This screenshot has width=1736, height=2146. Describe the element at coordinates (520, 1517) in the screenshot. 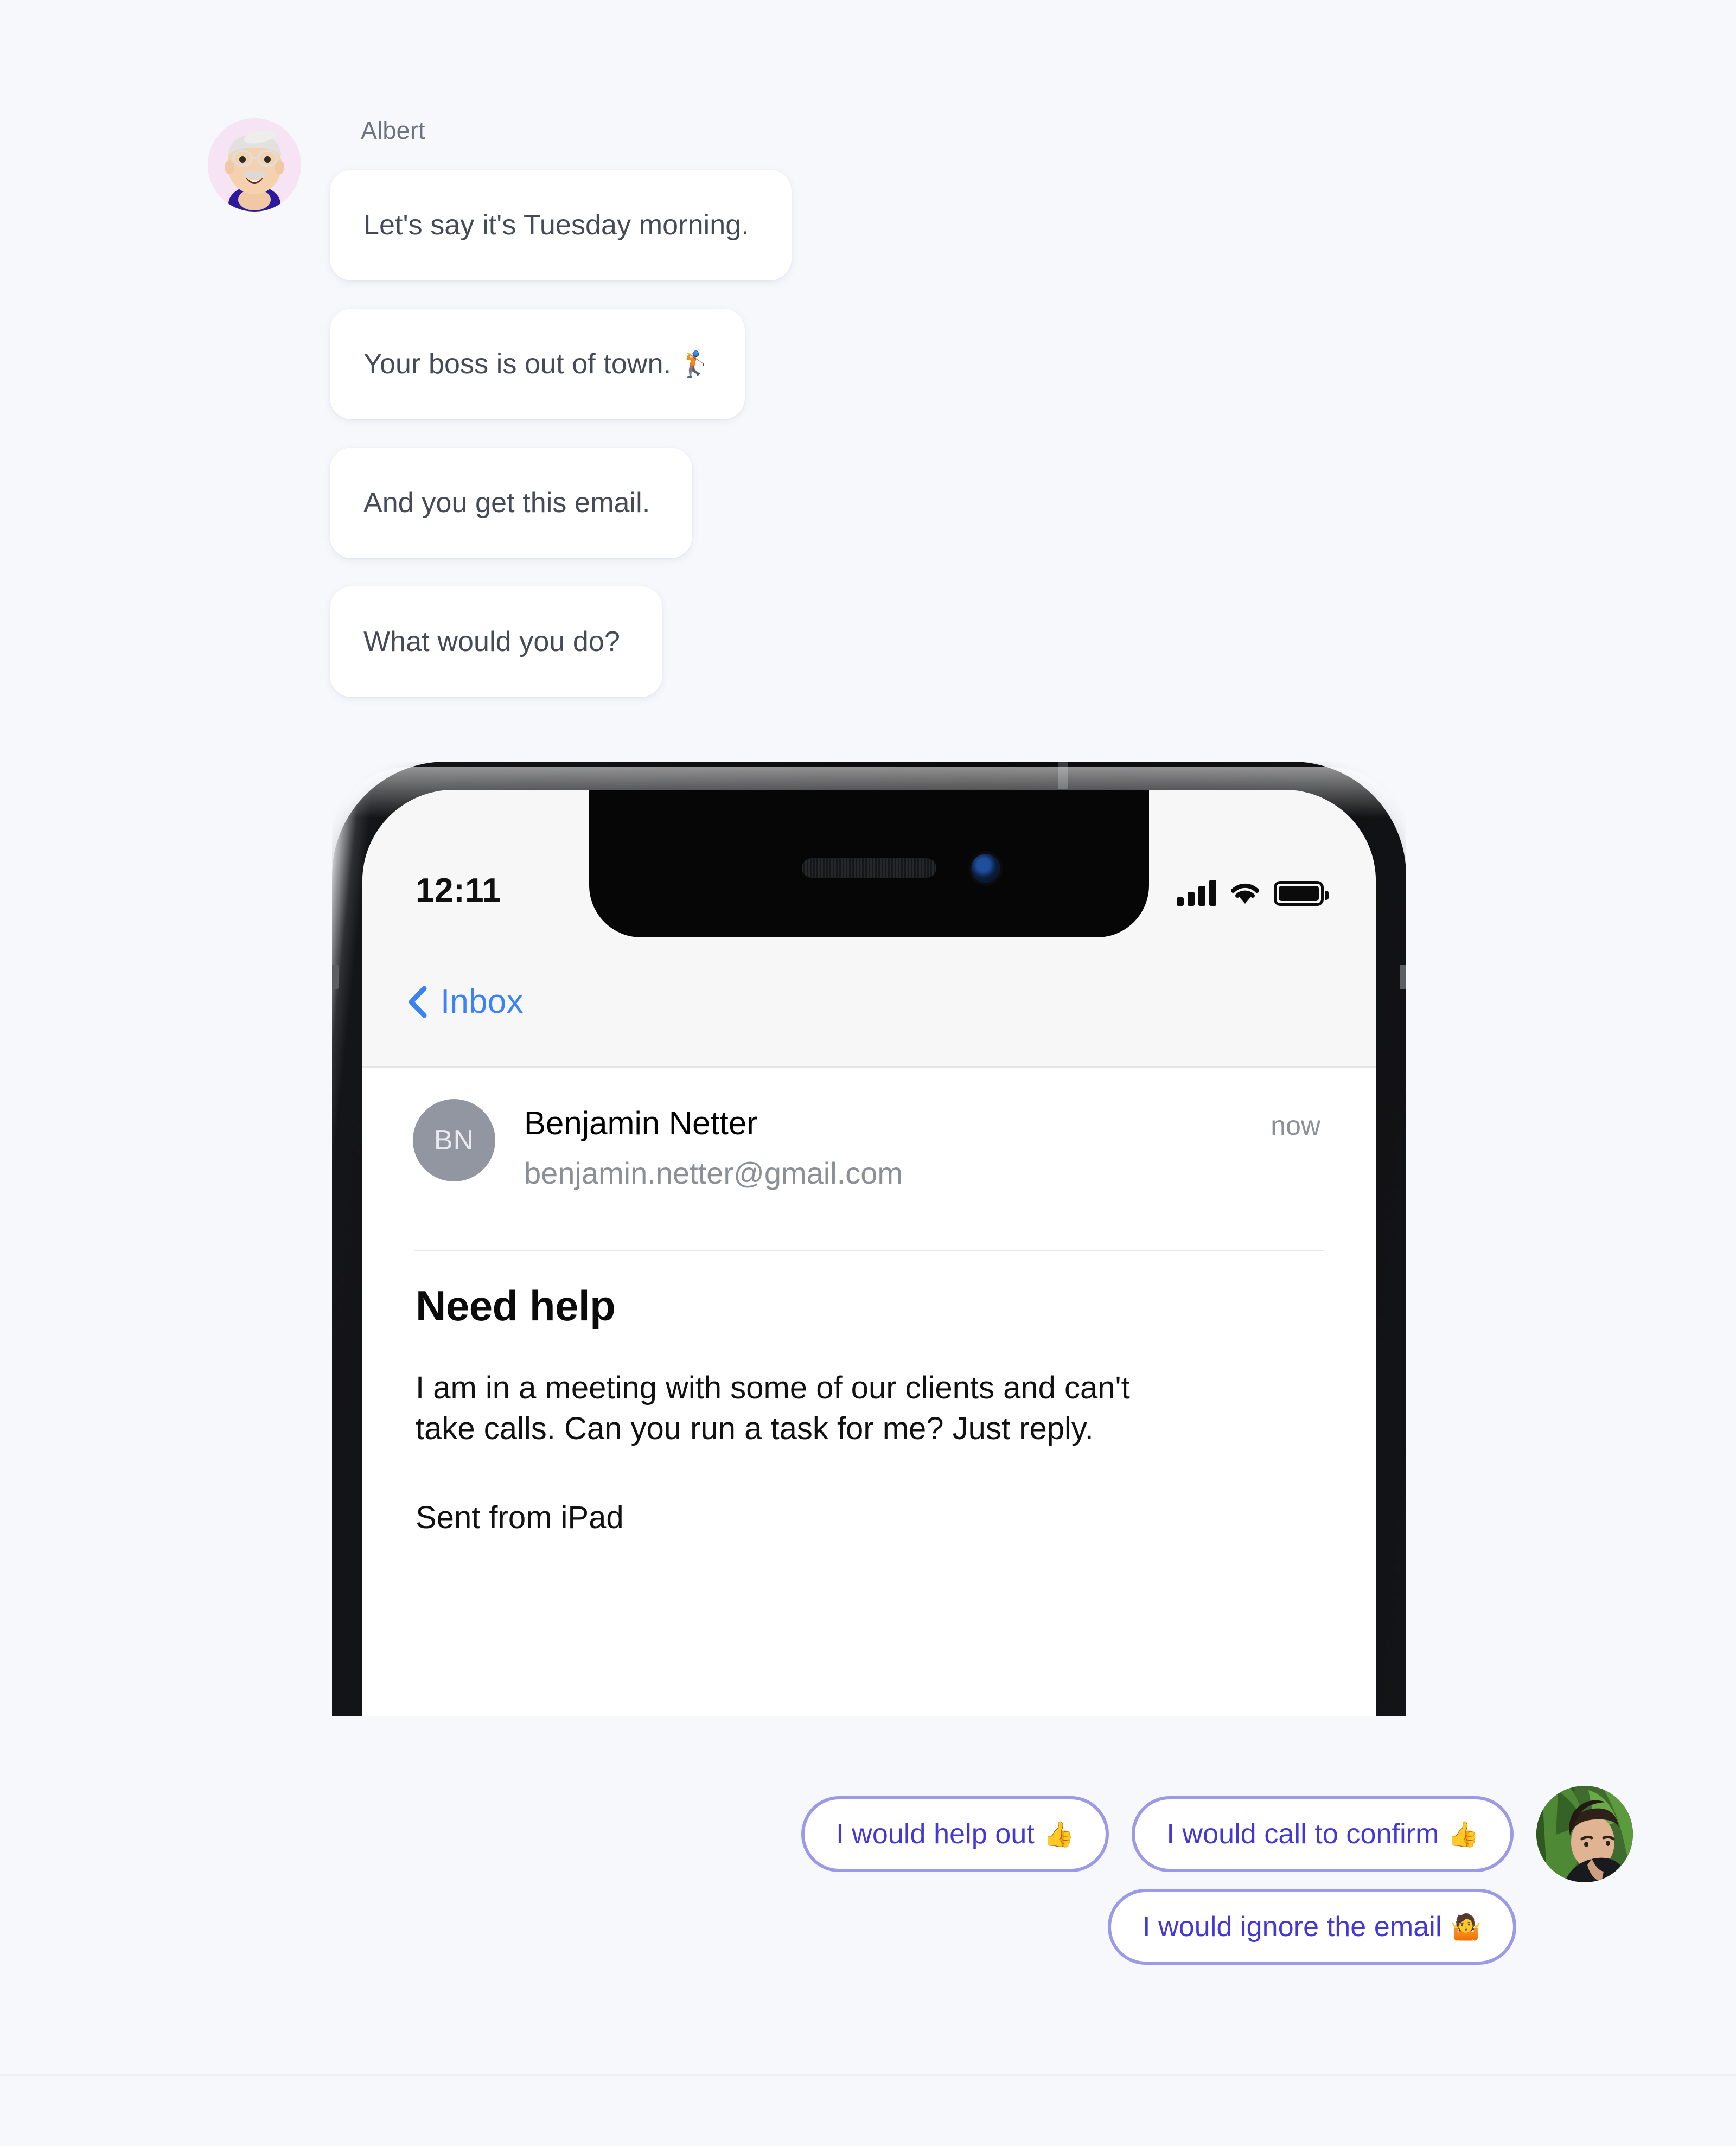

I see `email-signature: Sent from iPad` at that location.